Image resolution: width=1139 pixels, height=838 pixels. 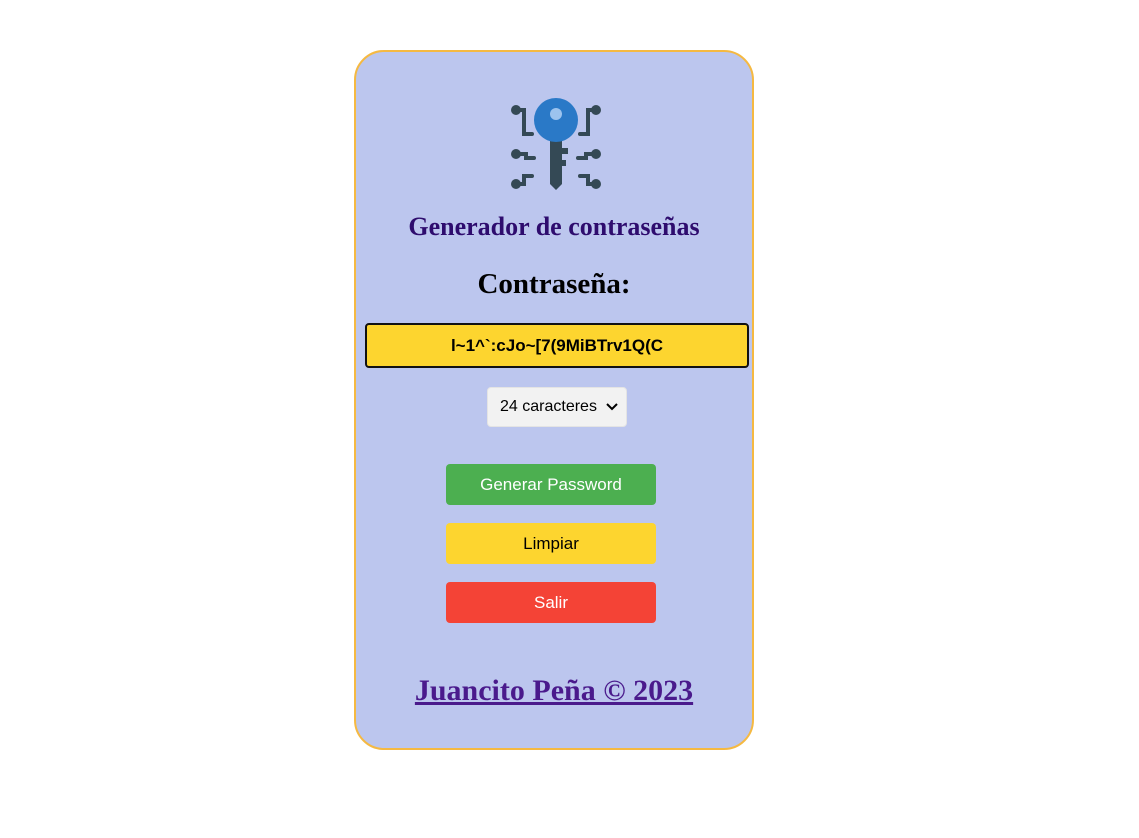 I want to click on digital-key-icon, so click(x=556, y=144).